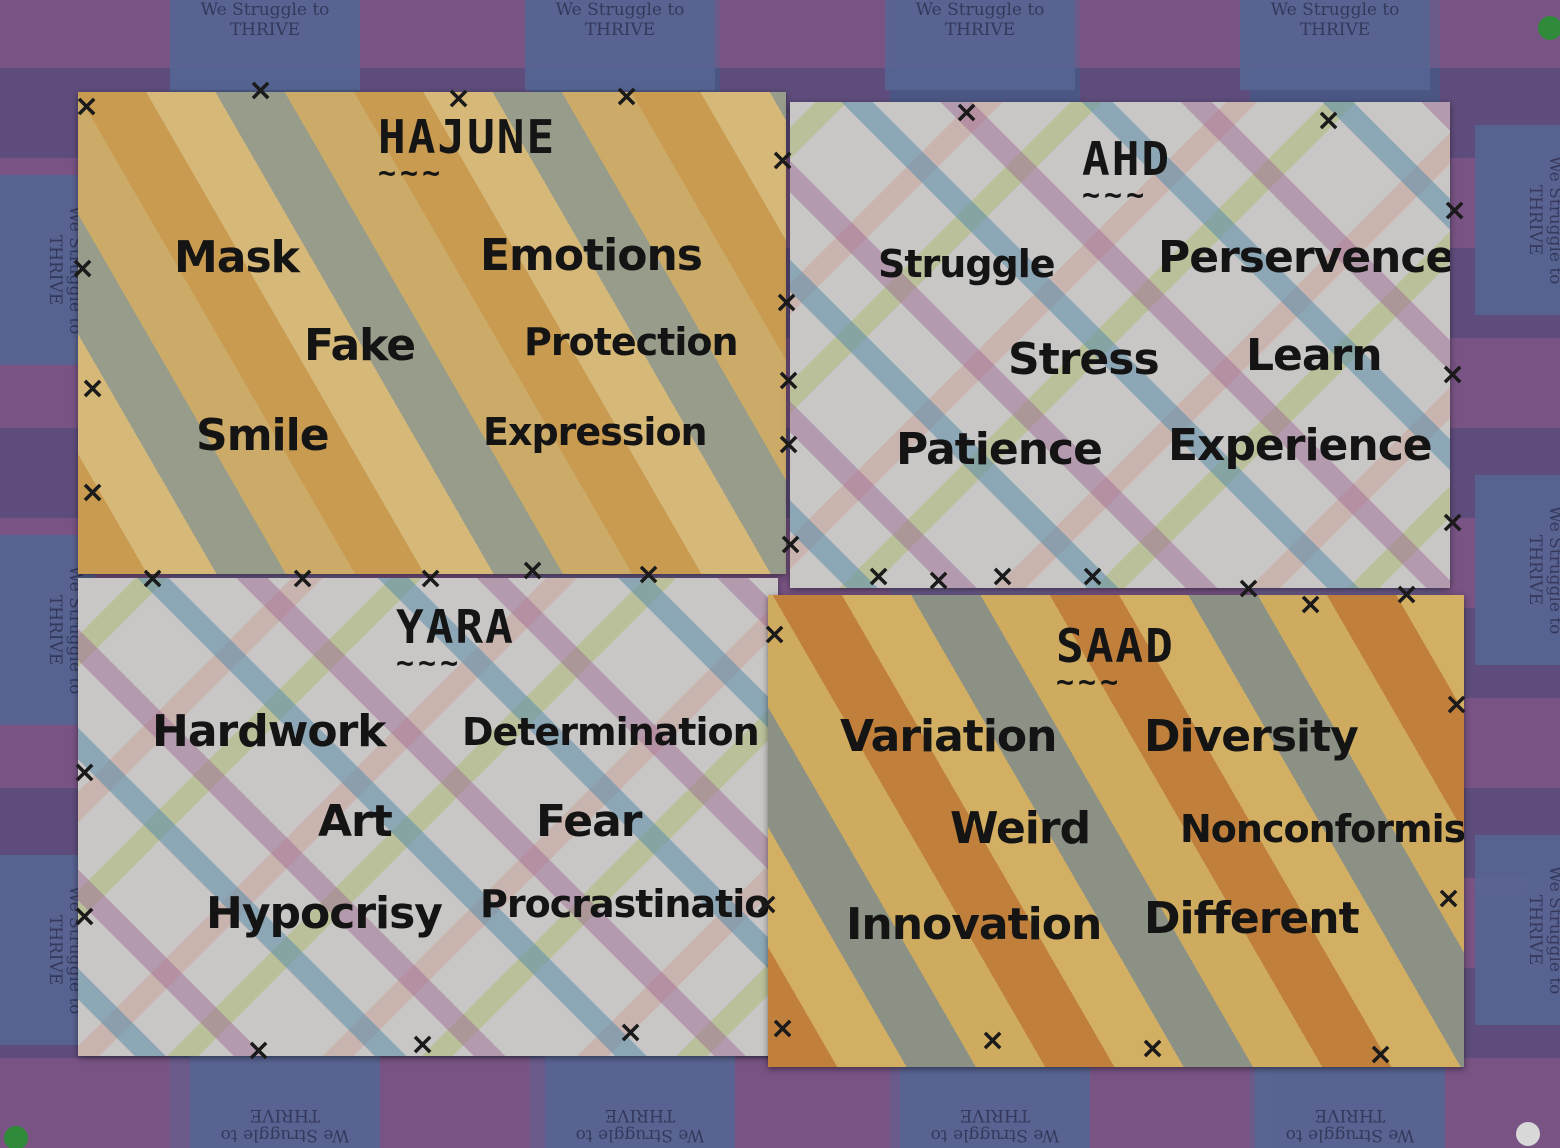  I want to click on card-word: Diversity, so click(1251, 736).